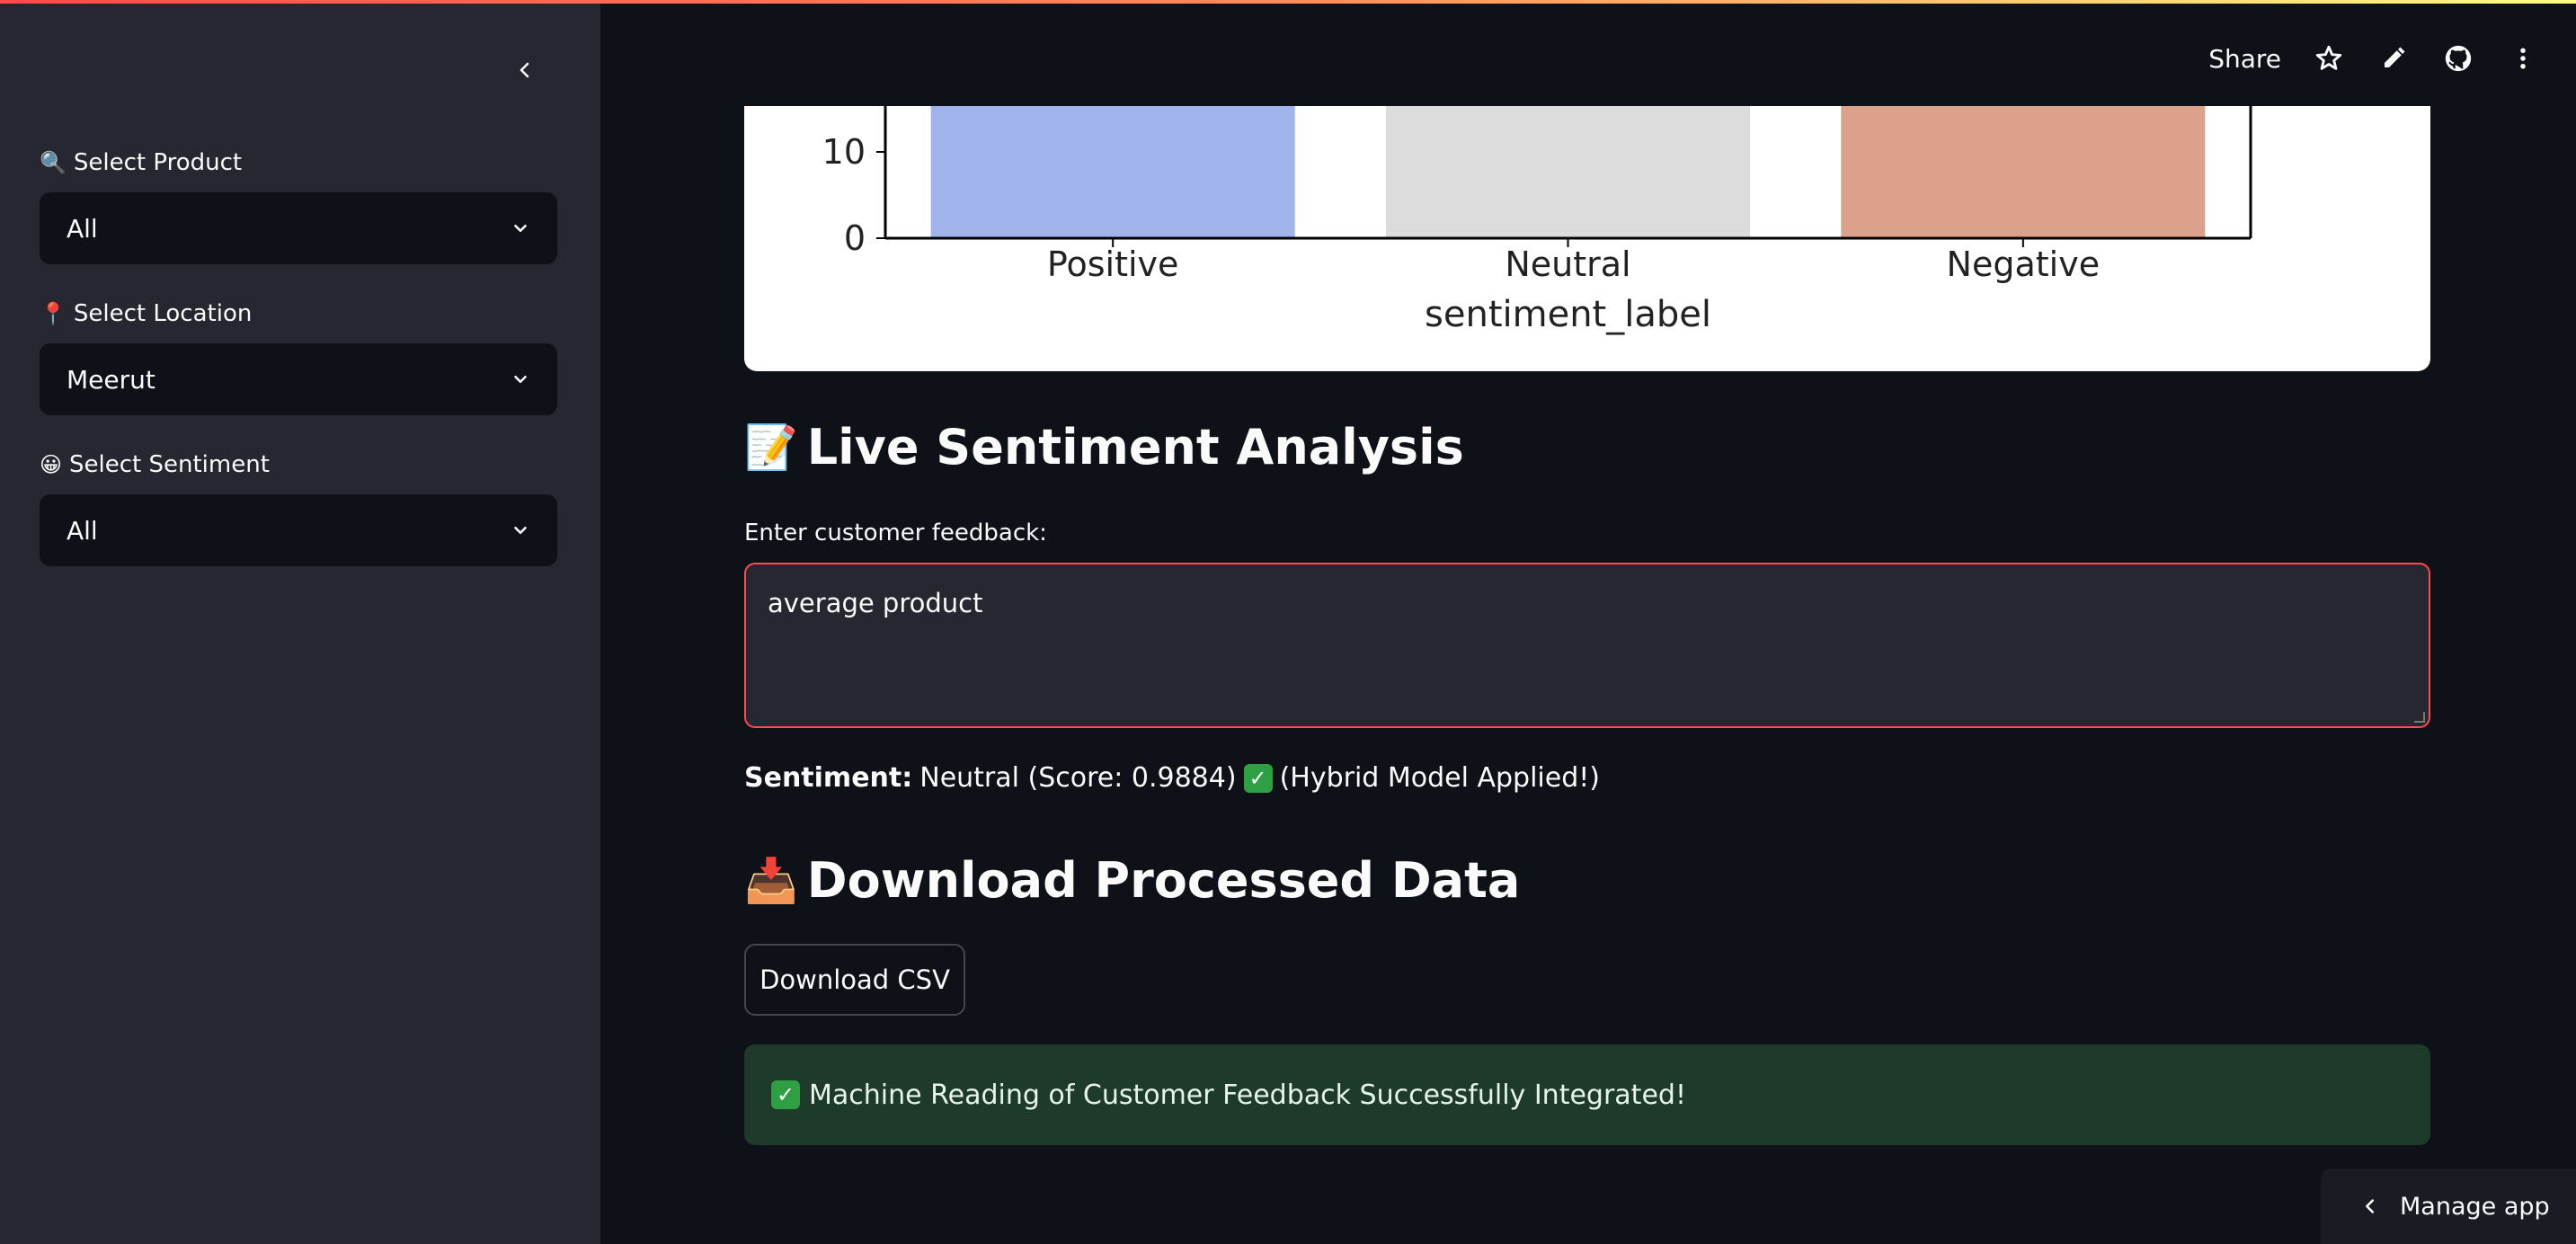  I want to click on x-tick-label: Negative, so click(2024, 264).